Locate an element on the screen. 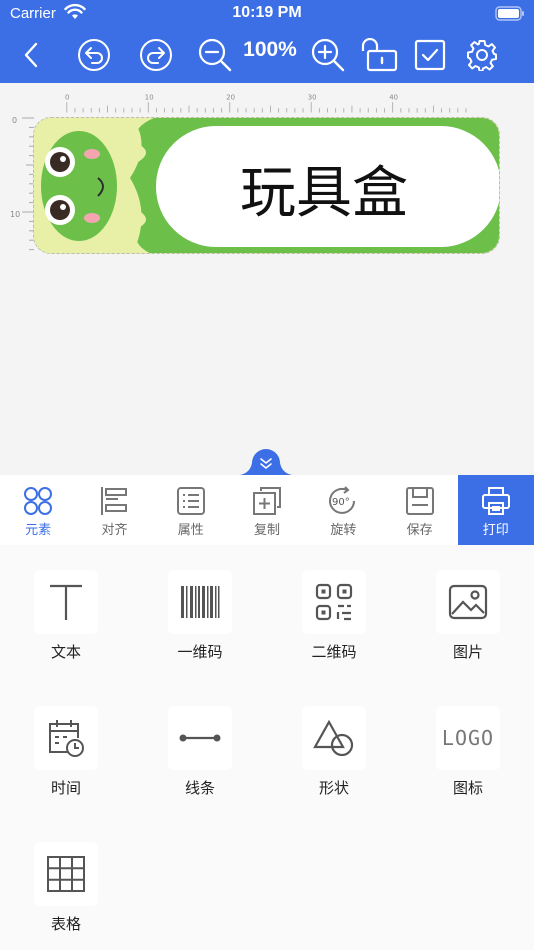  tab-copy: 复制 is located at coordinates (267, 510).